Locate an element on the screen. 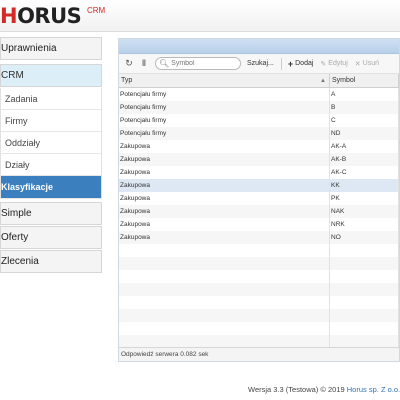  table-row: Zakupowa AK-C is located at coordinates (259, 172).